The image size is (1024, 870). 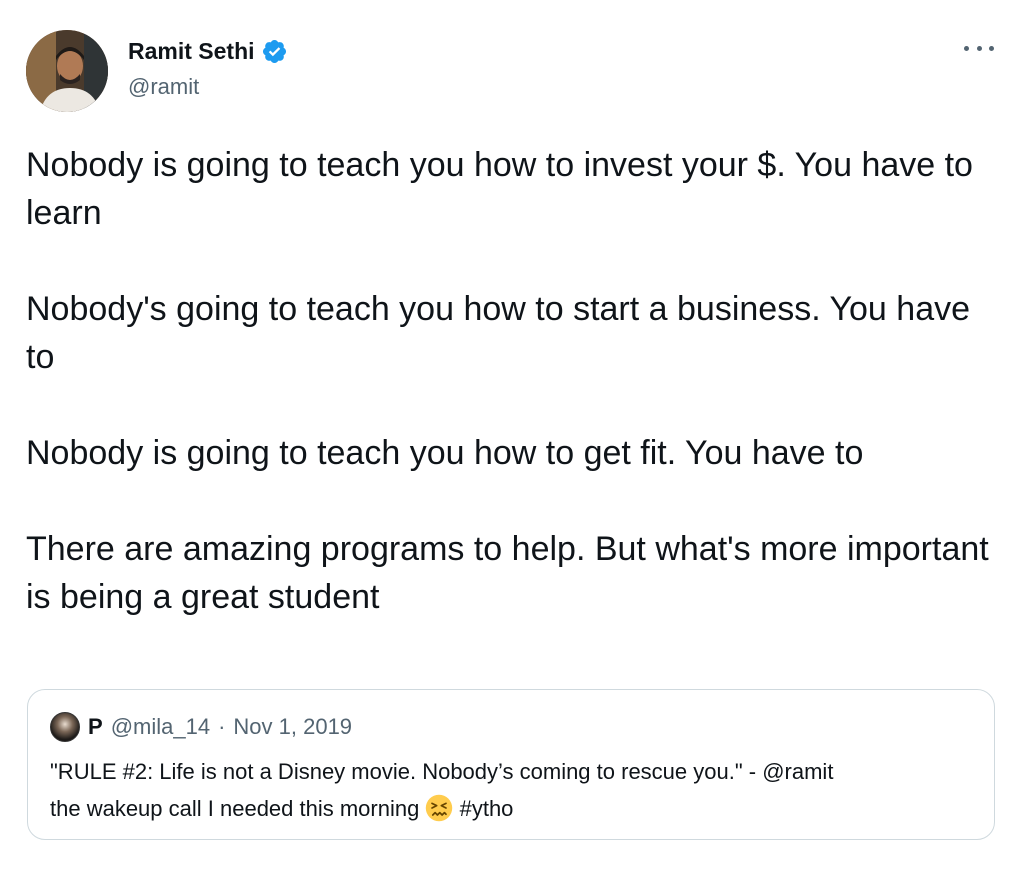 I want to click on avatar-photo, so click(x=67, y=71).